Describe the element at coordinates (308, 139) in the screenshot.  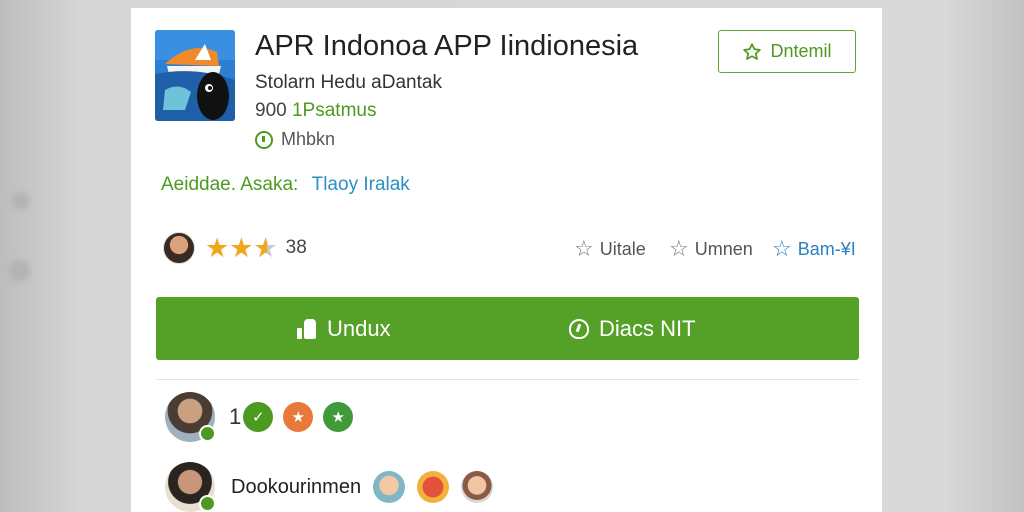
I see `verified-label: Mhbkn` at that location.